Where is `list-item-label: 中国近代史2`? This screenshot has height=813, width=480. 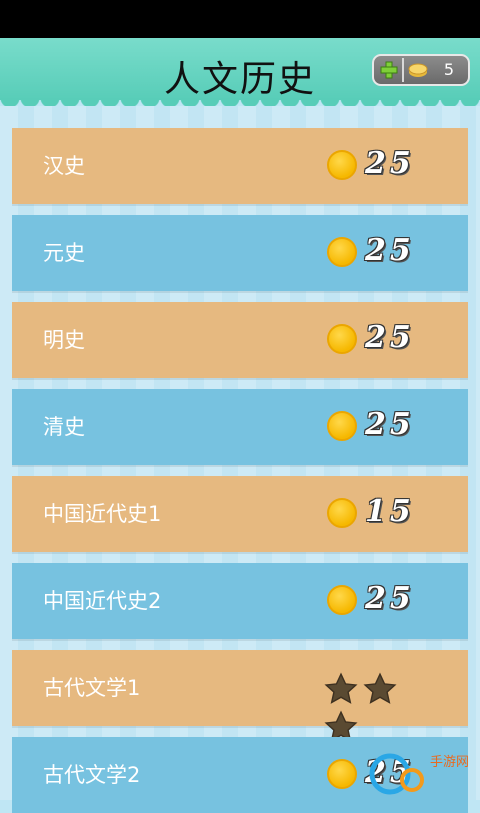
list-item-label: 中国近代史2 is located at coordinates (102, 601).